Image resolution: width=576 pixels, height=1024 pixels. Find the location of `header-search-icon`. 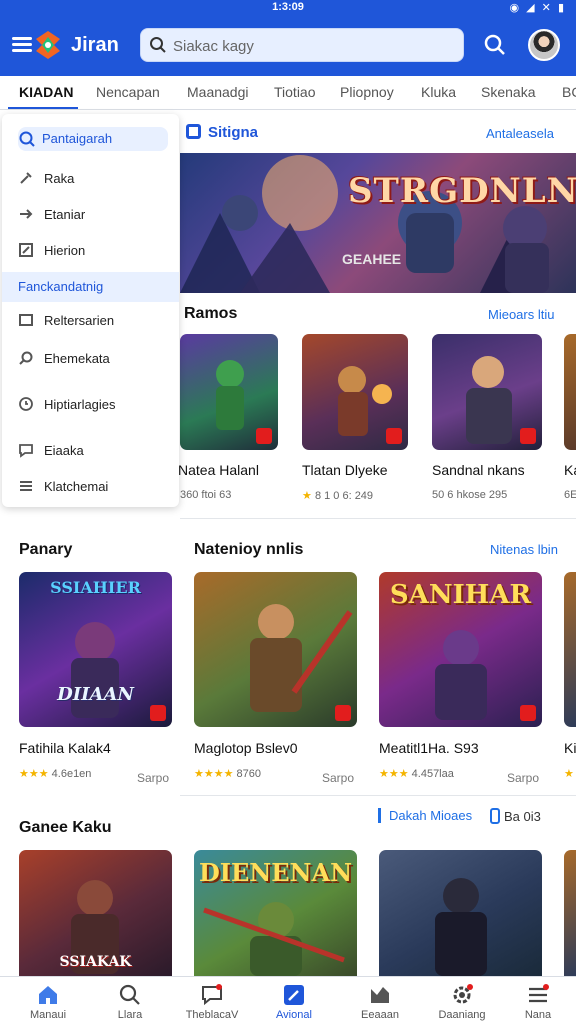

header-search-icon is located at coordinates (495, 45).